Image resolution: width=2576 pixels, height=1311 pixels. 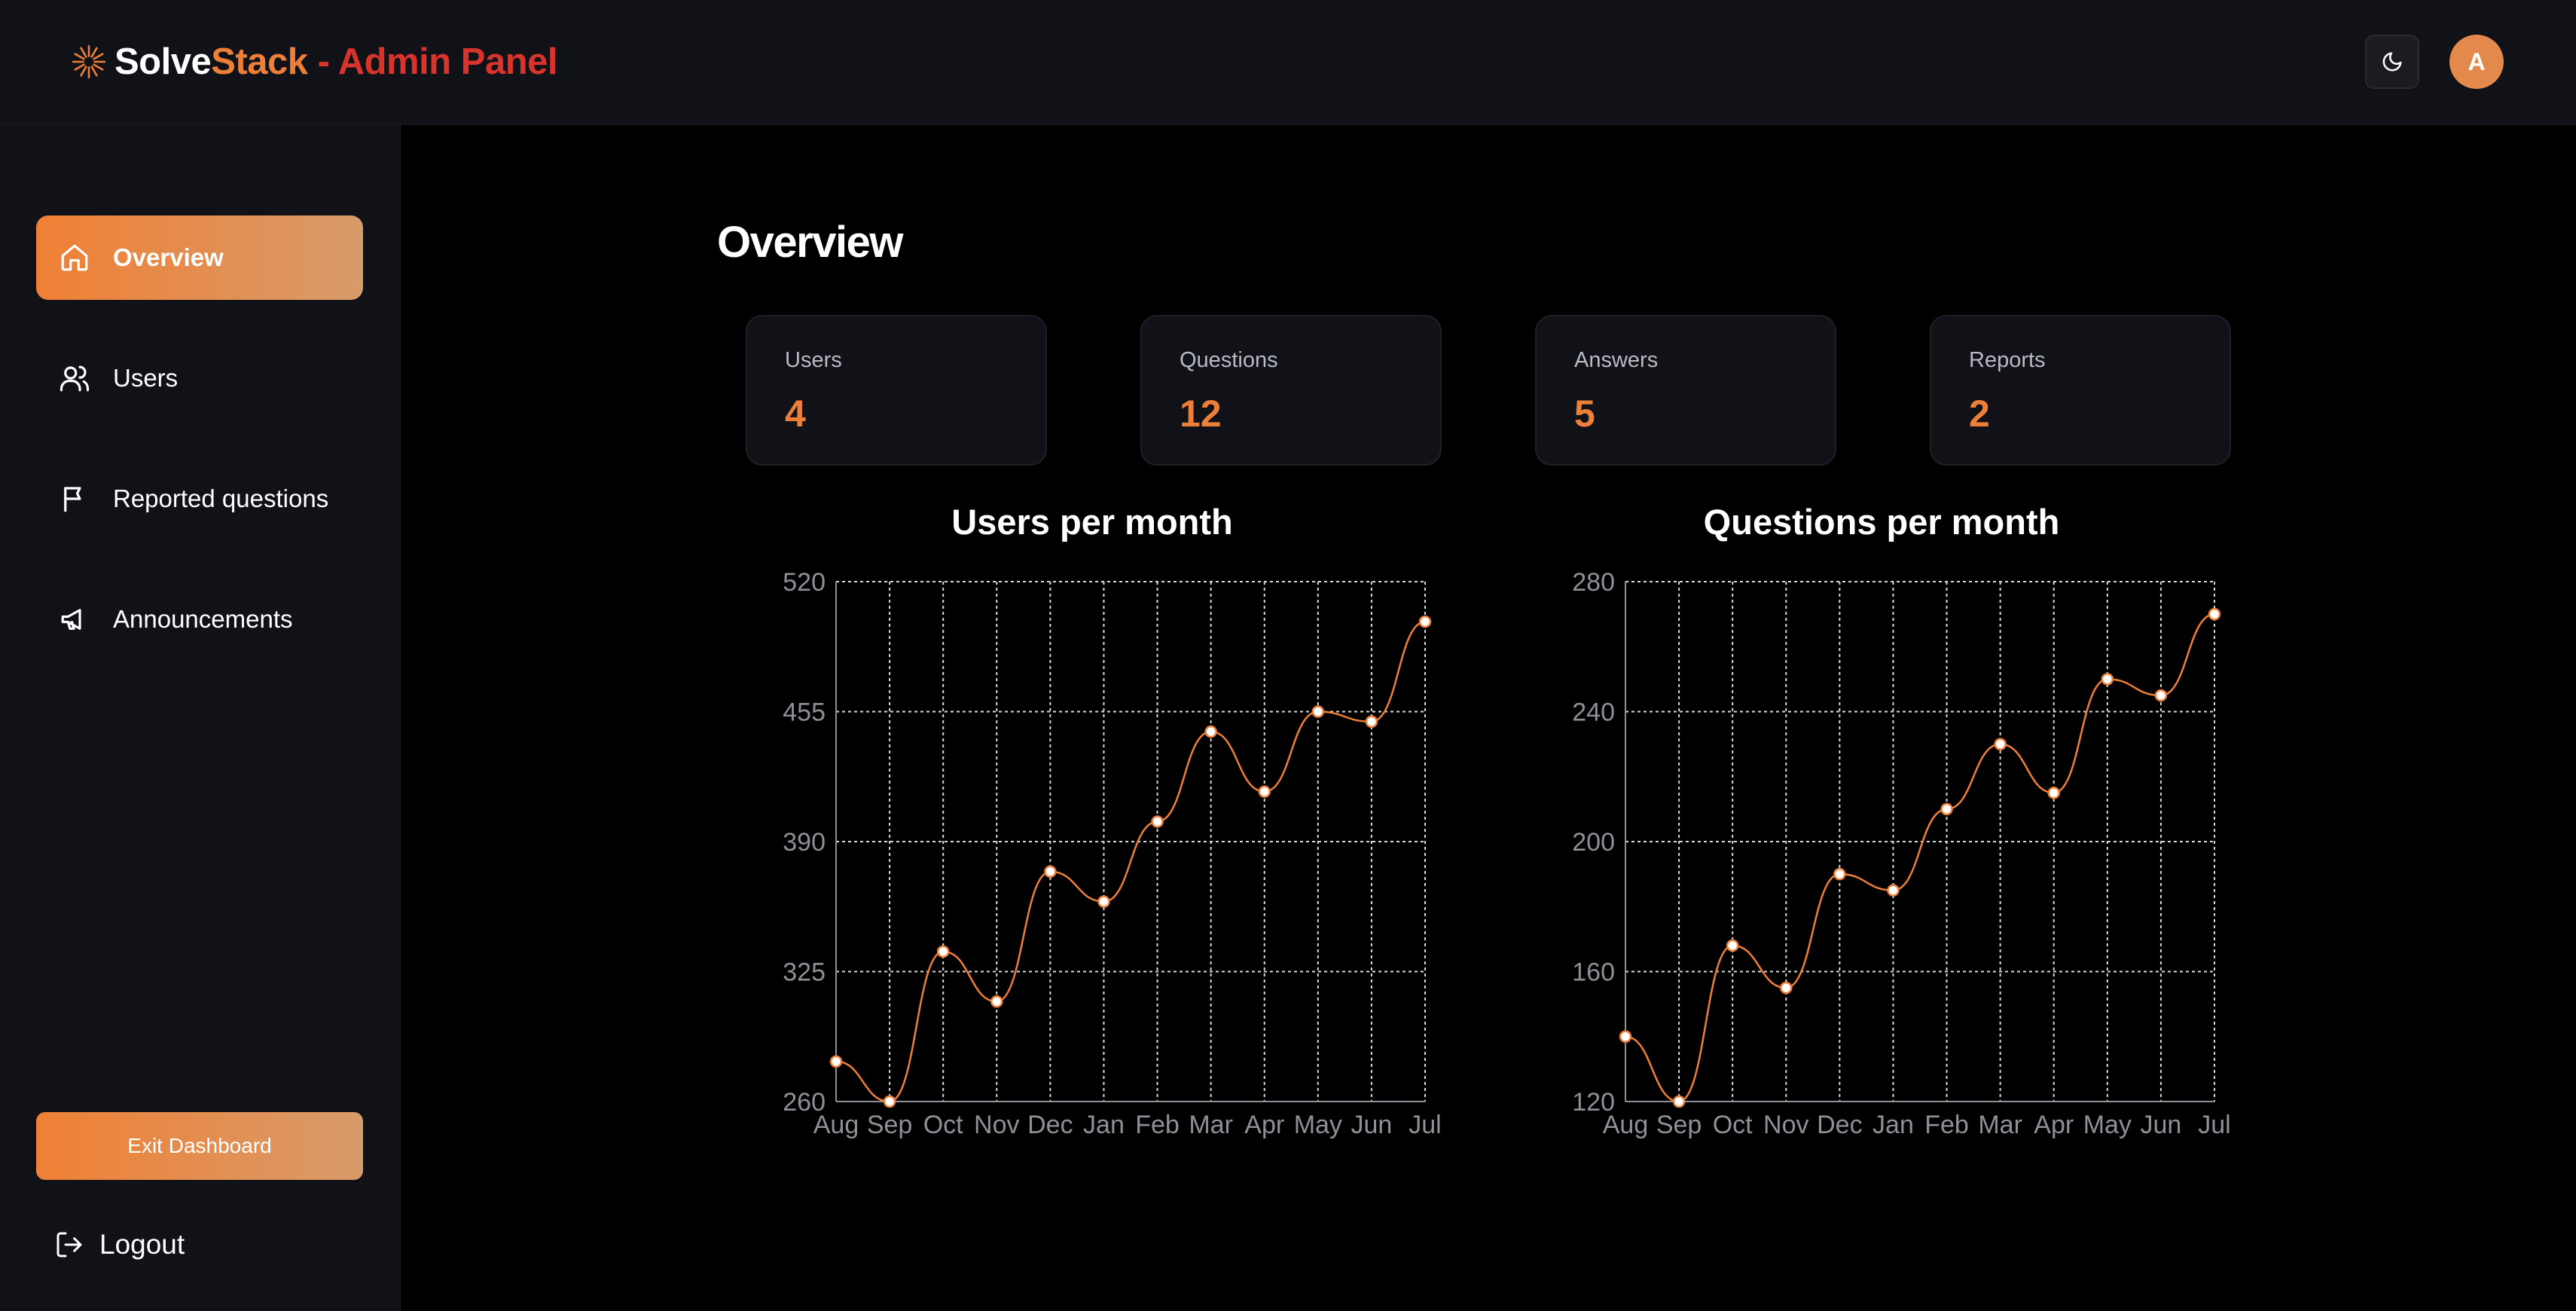 I want to click on stat-value: 4, so click(x=796, y=414).